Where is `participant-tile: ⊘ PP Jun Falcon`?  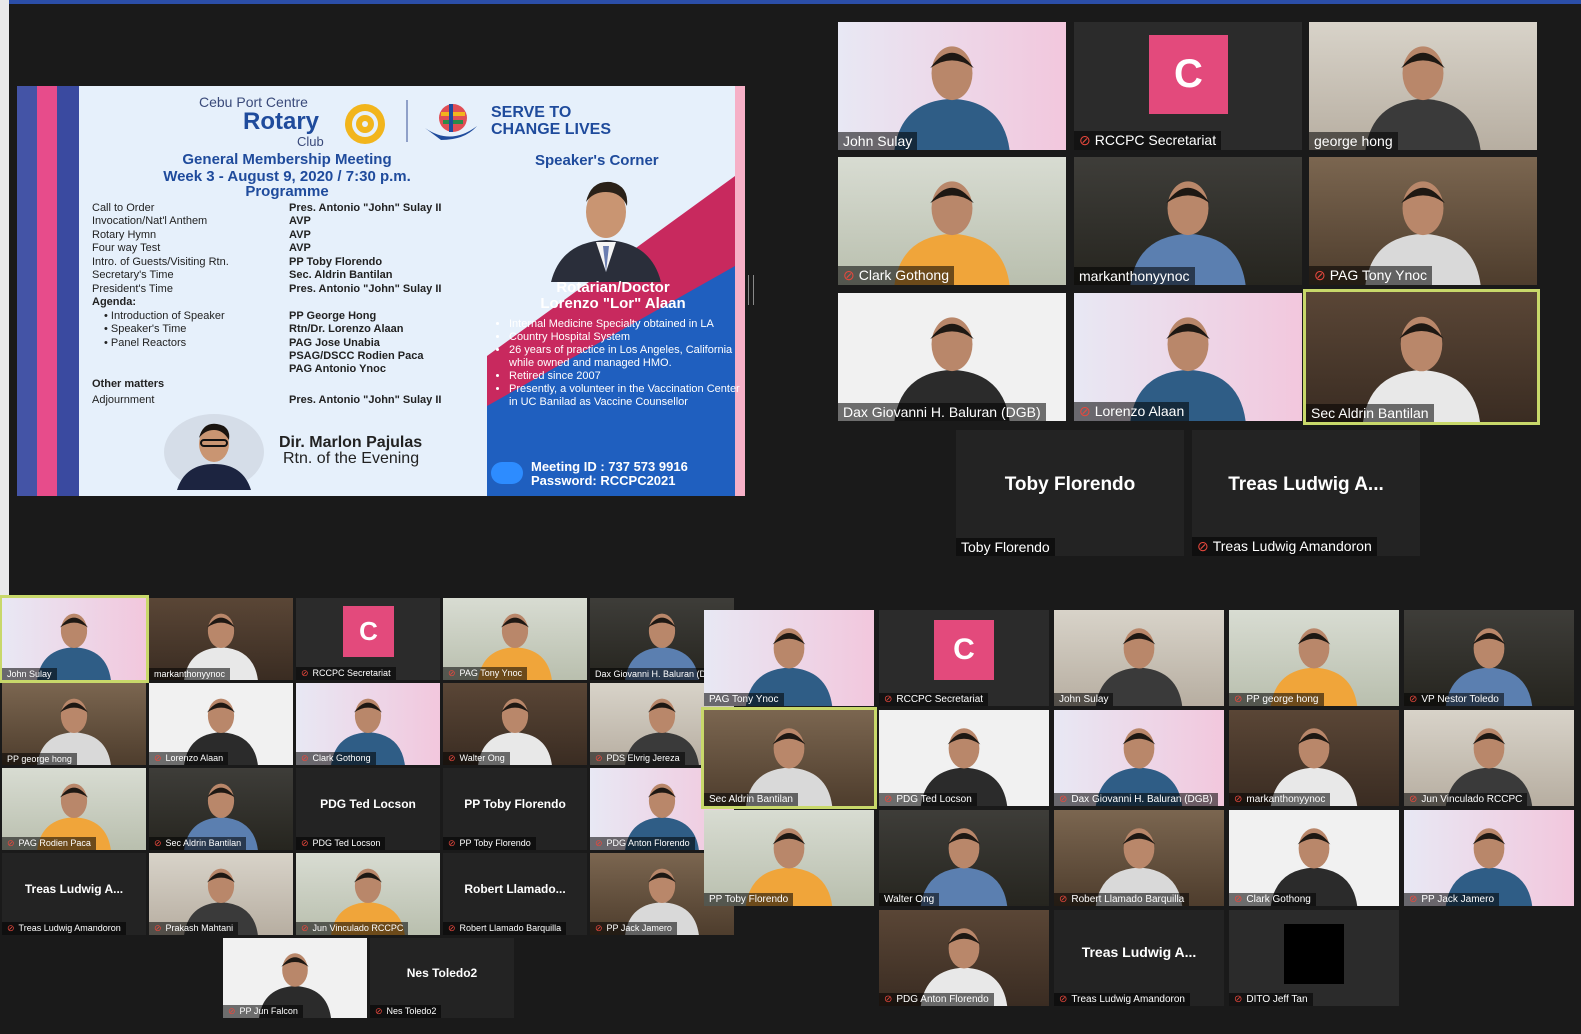 participant-tile: ⊘ PP Jun Falcon is located at coordinates (295, 978).